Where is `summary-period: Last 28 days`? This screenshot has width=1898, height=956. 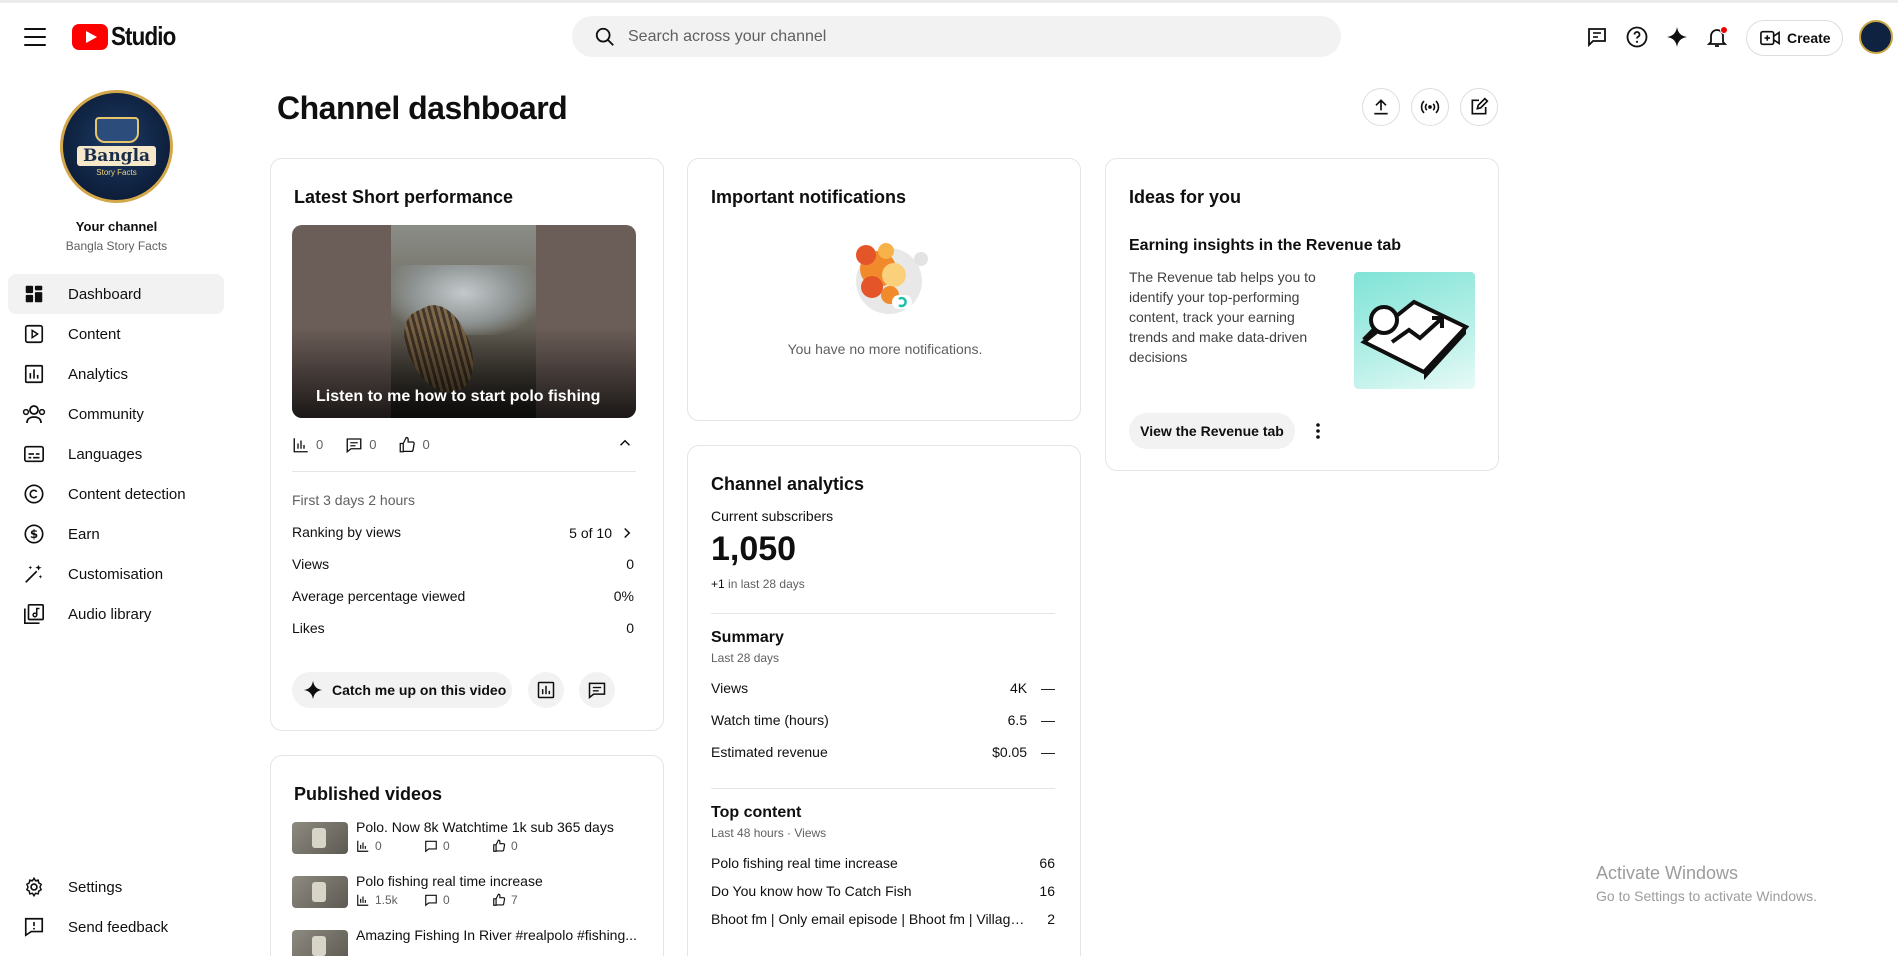 summary-period: Last 28 days is located at coordinates (745, 658).